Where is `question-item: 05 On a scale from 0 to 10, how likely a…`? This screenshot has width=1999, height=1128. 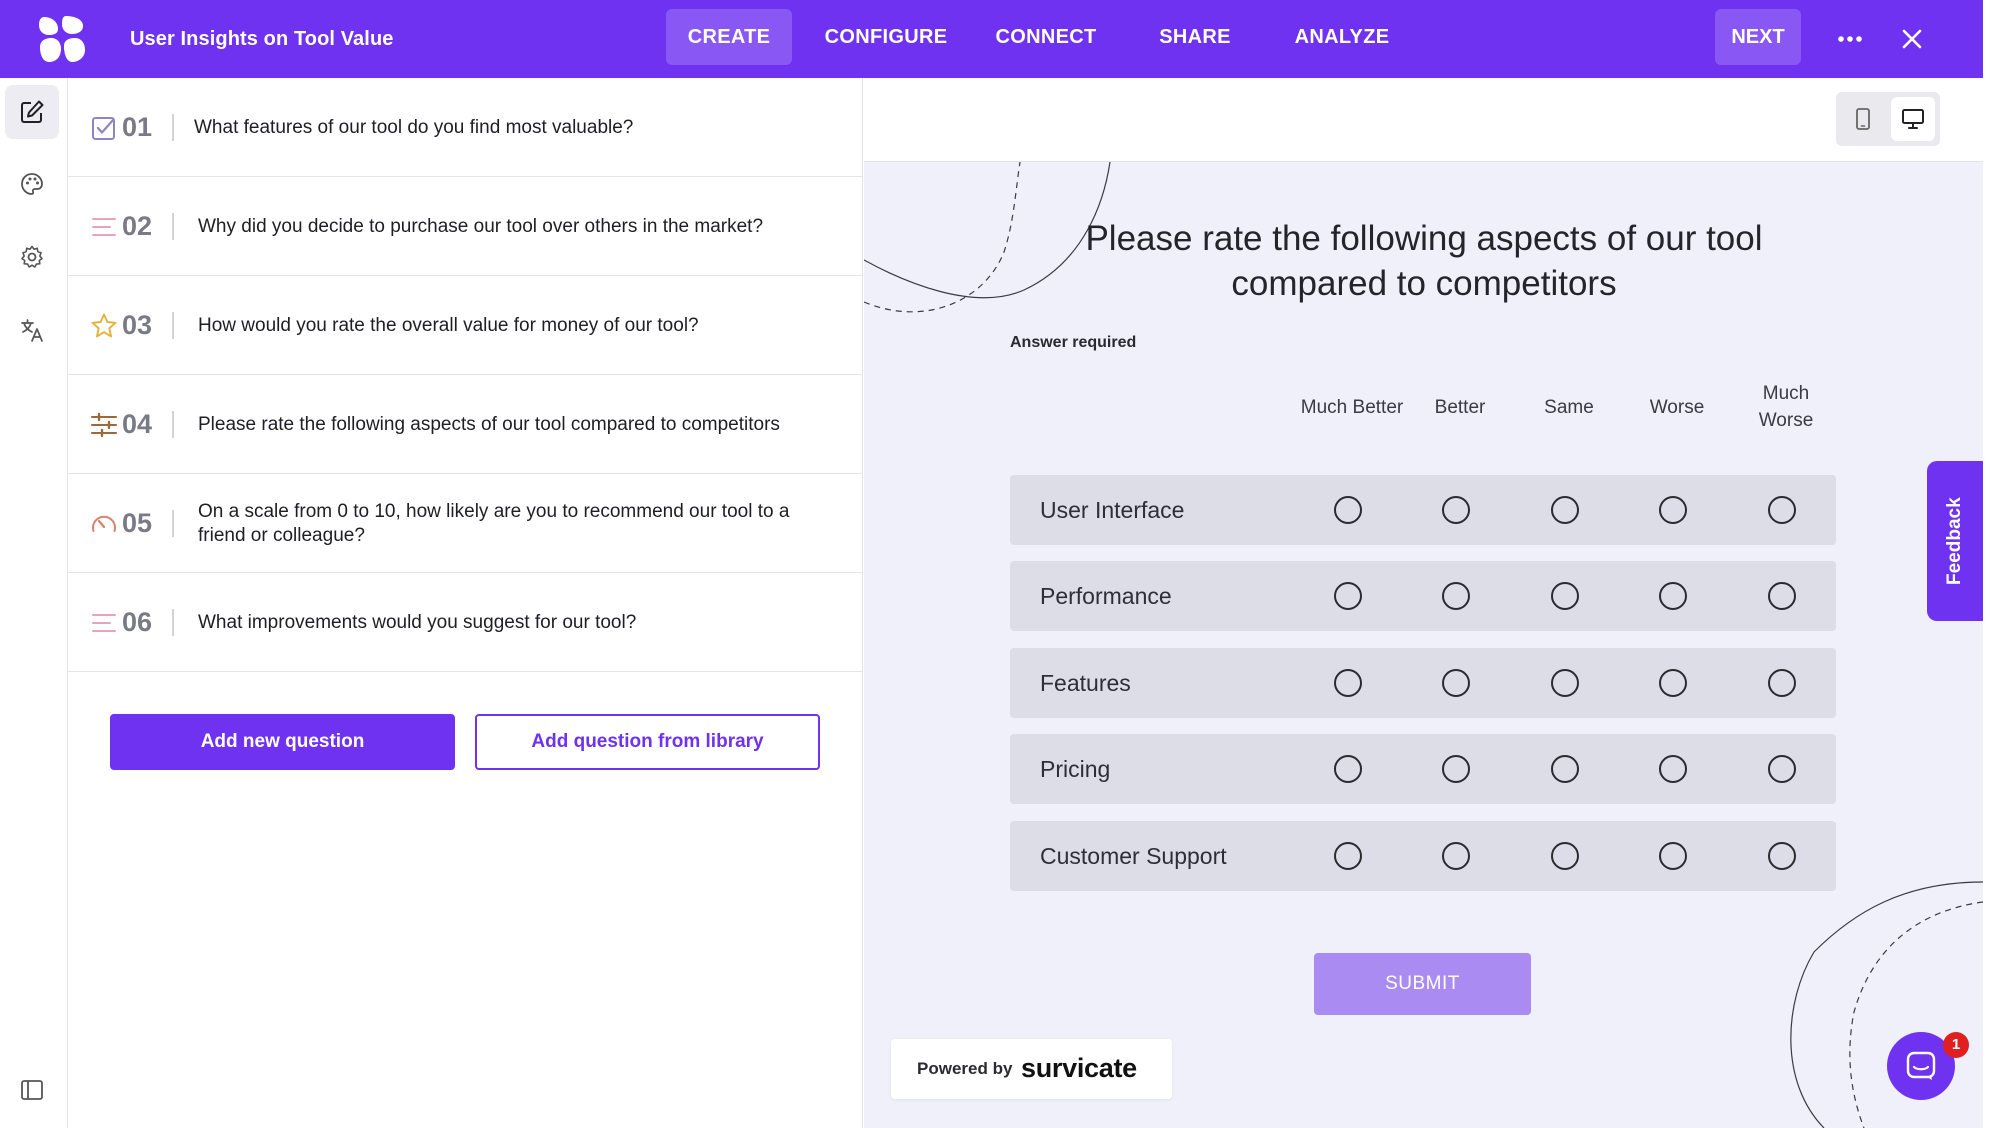
question-item: 05 On a scale from 0 to 10, how likely a… is located at coordinates (465, 523).